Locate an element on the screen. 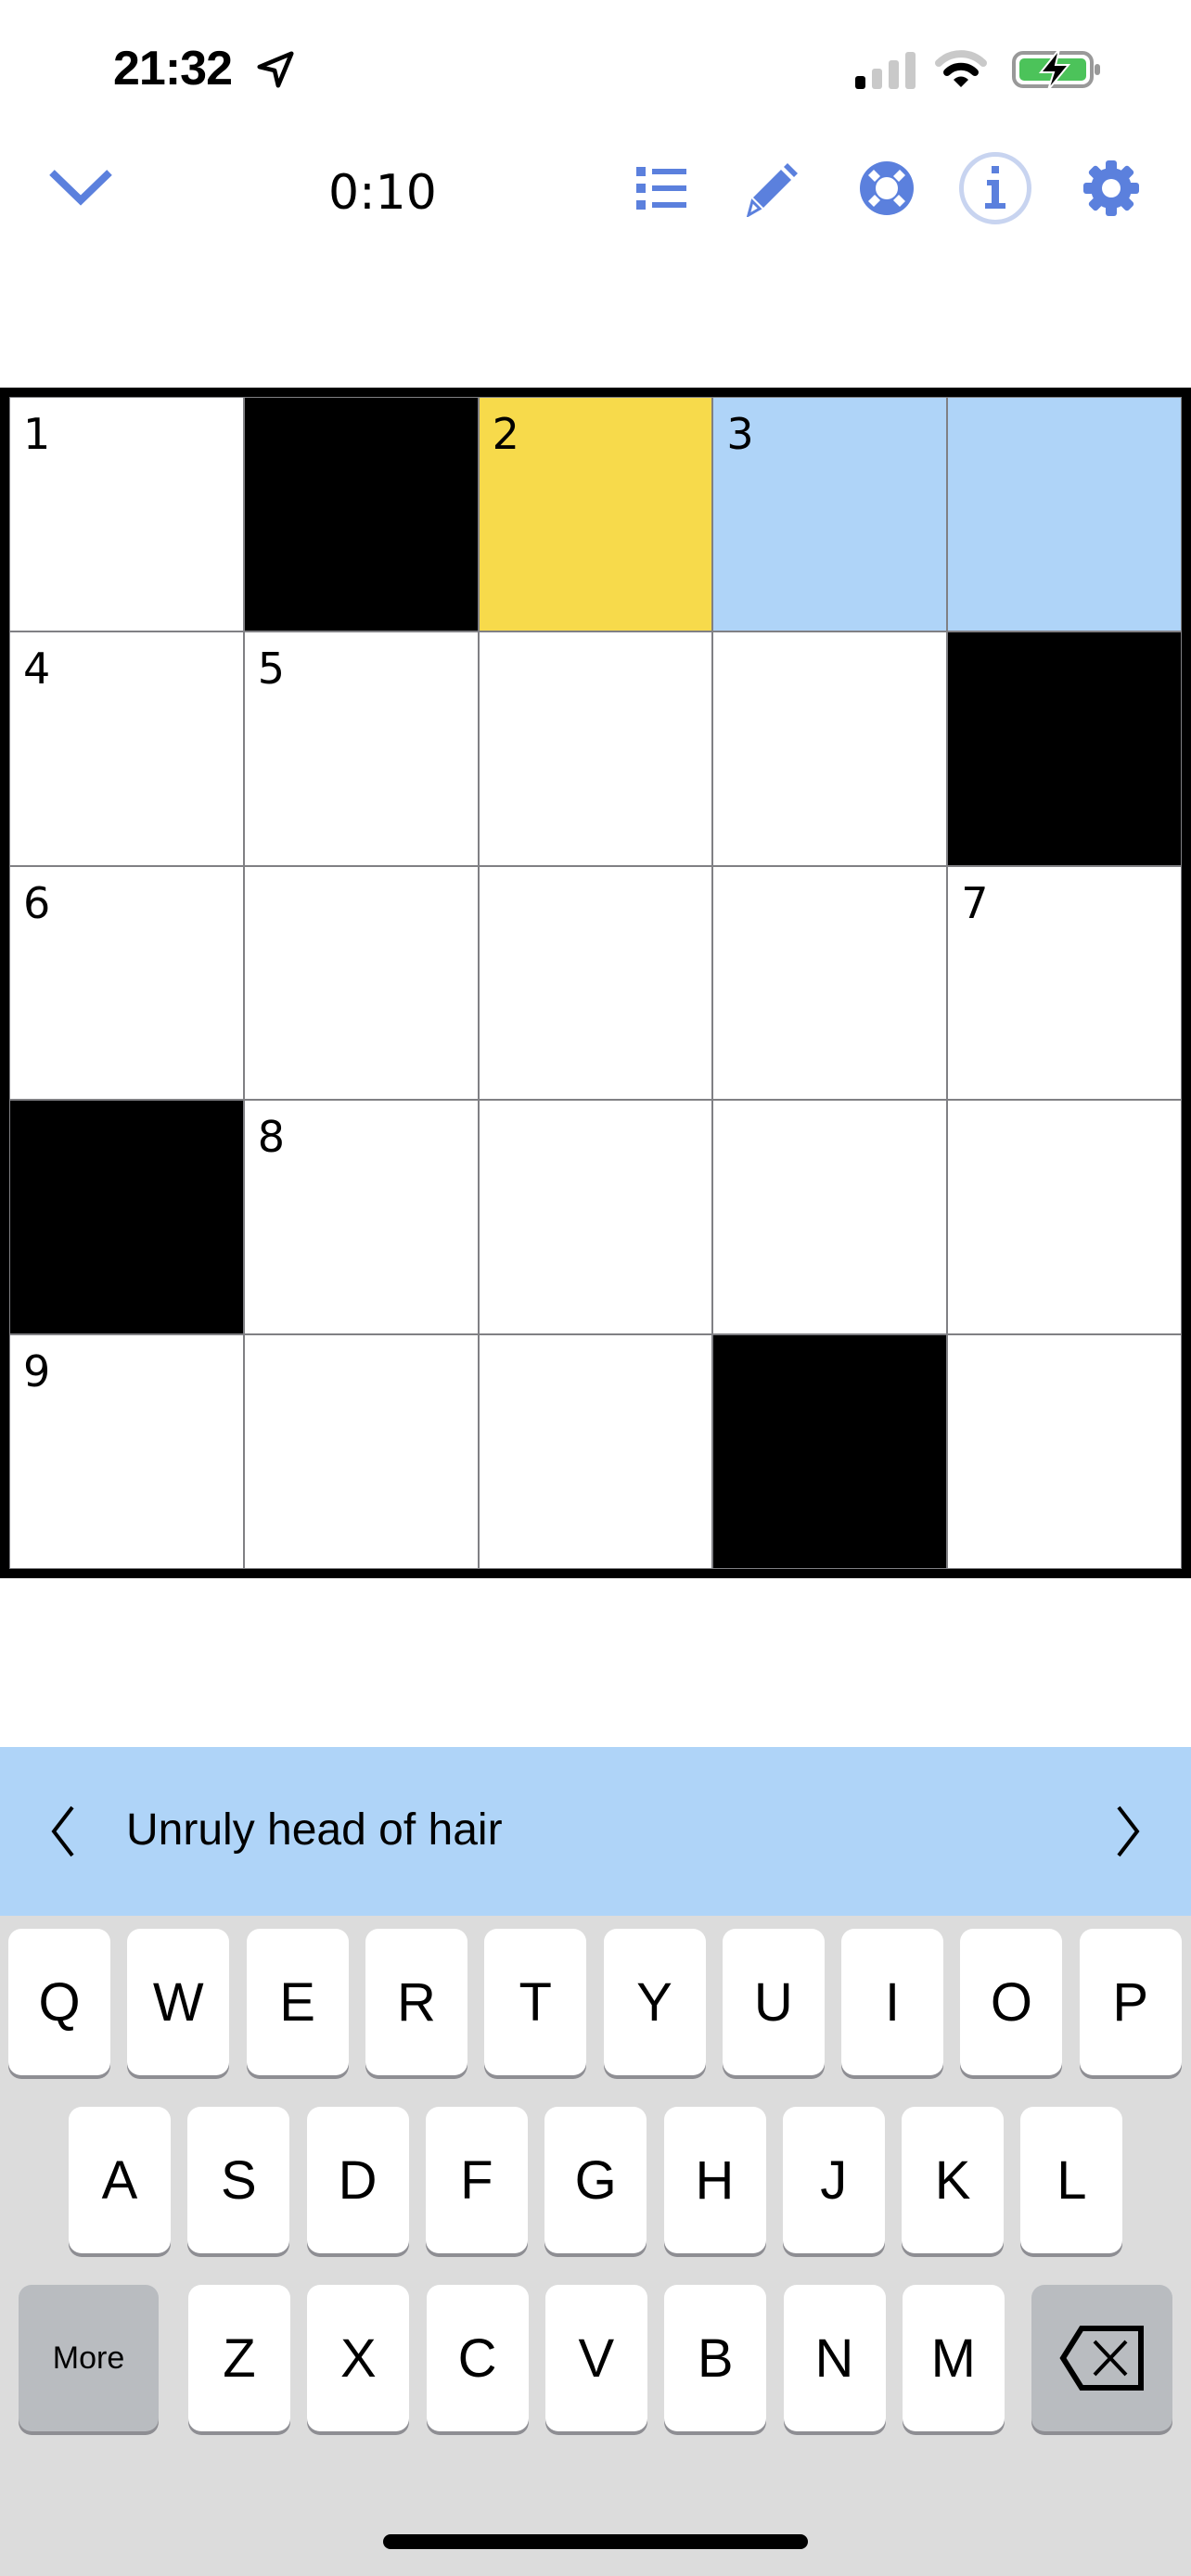 This screenshot has height=2576, width=1191. wifi-icon is located at coordinates (961, 68).